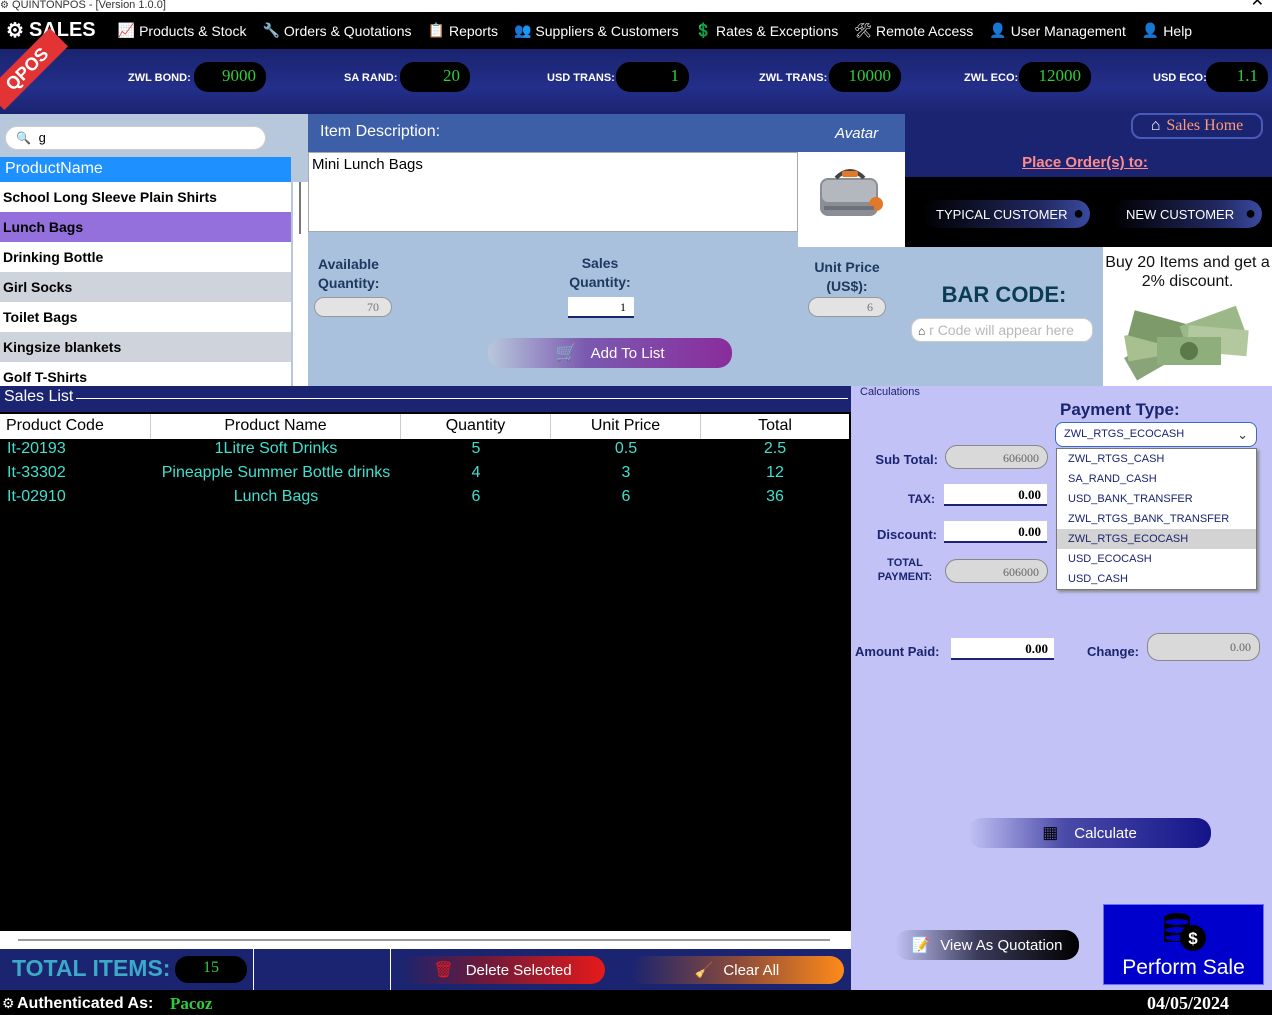  Describe the element at coordinates (135, 138) in the screenshot. I see `search-input: 🔍 g` at that location.